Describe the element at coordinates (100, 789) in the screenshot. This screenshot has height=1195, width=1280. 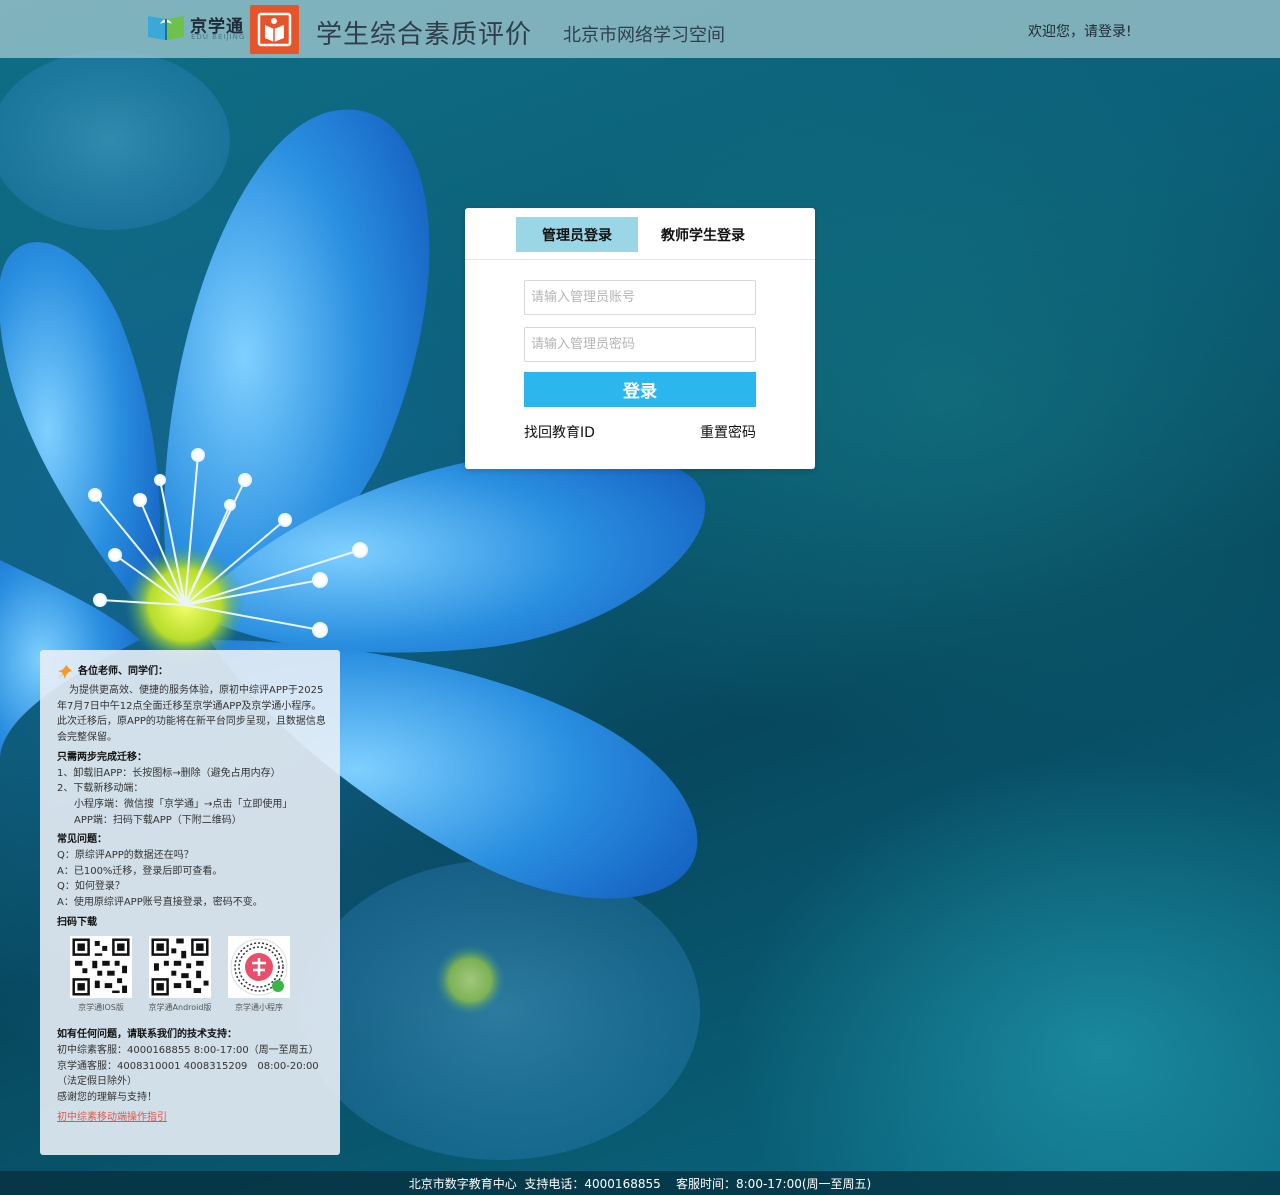
I see `step-item: 2、下载新移动端：` at that location.